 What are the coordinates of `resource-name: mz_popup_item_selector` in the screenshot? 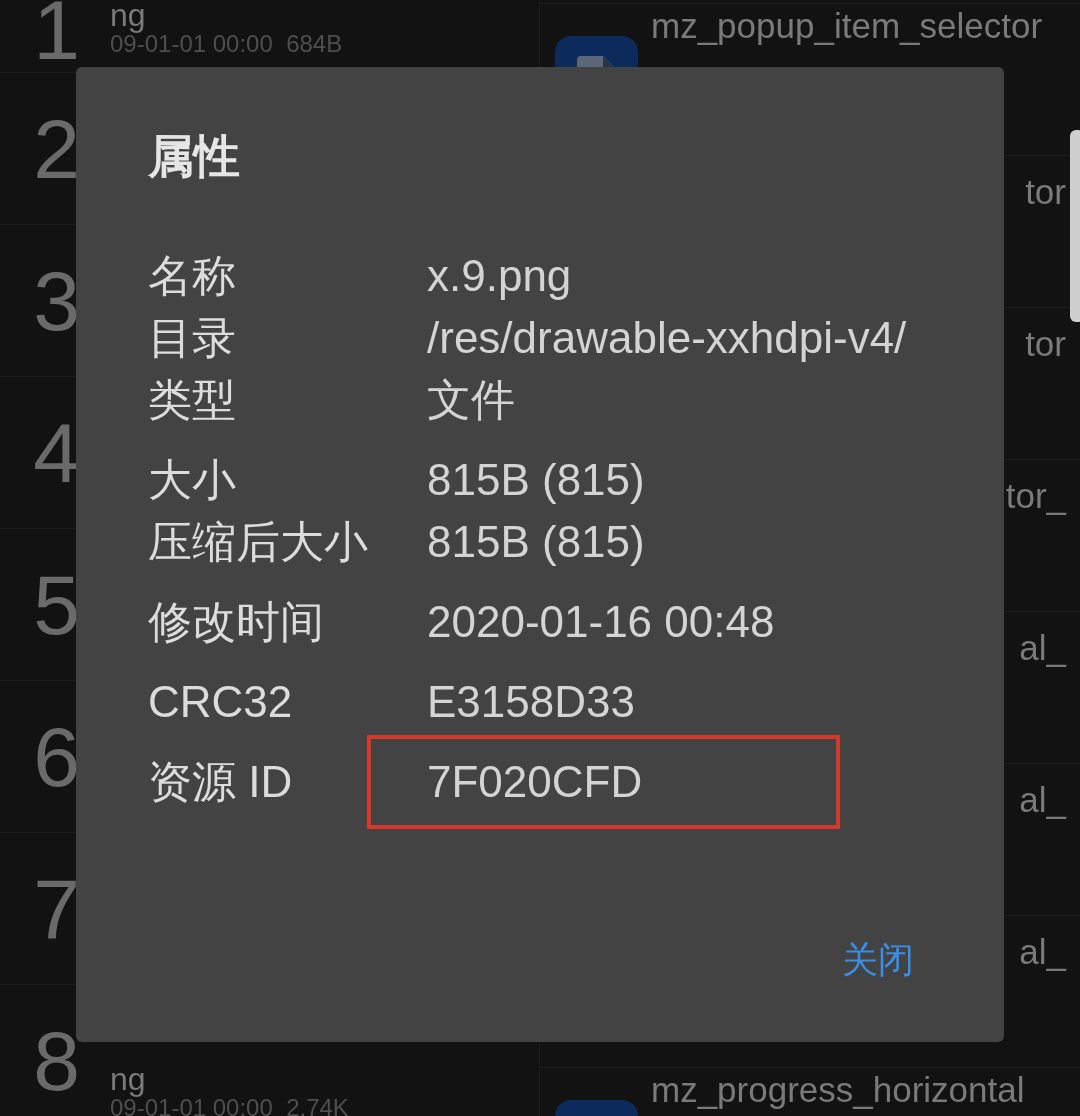 It's located at (847, 26).